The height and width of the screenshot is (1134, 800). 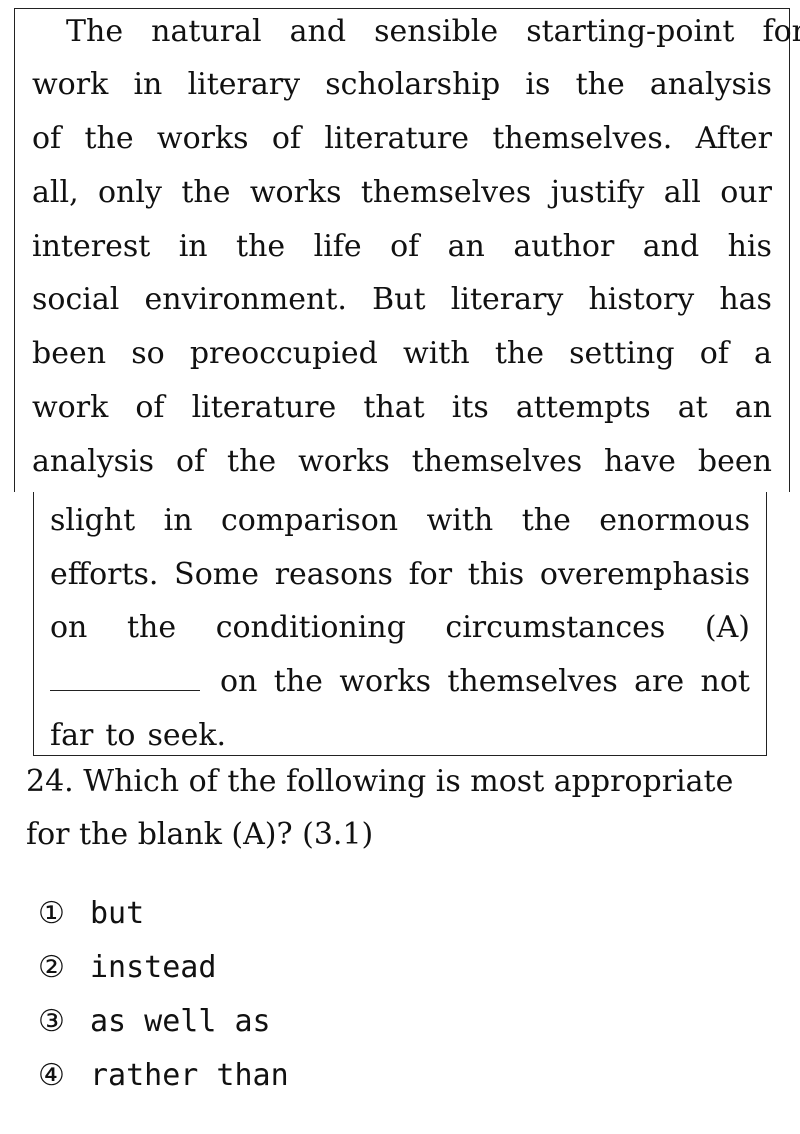 What do you see at coordinates (682, 192) in the screenshot?
I see `passage-word: all` at bounding box center [682, 192].